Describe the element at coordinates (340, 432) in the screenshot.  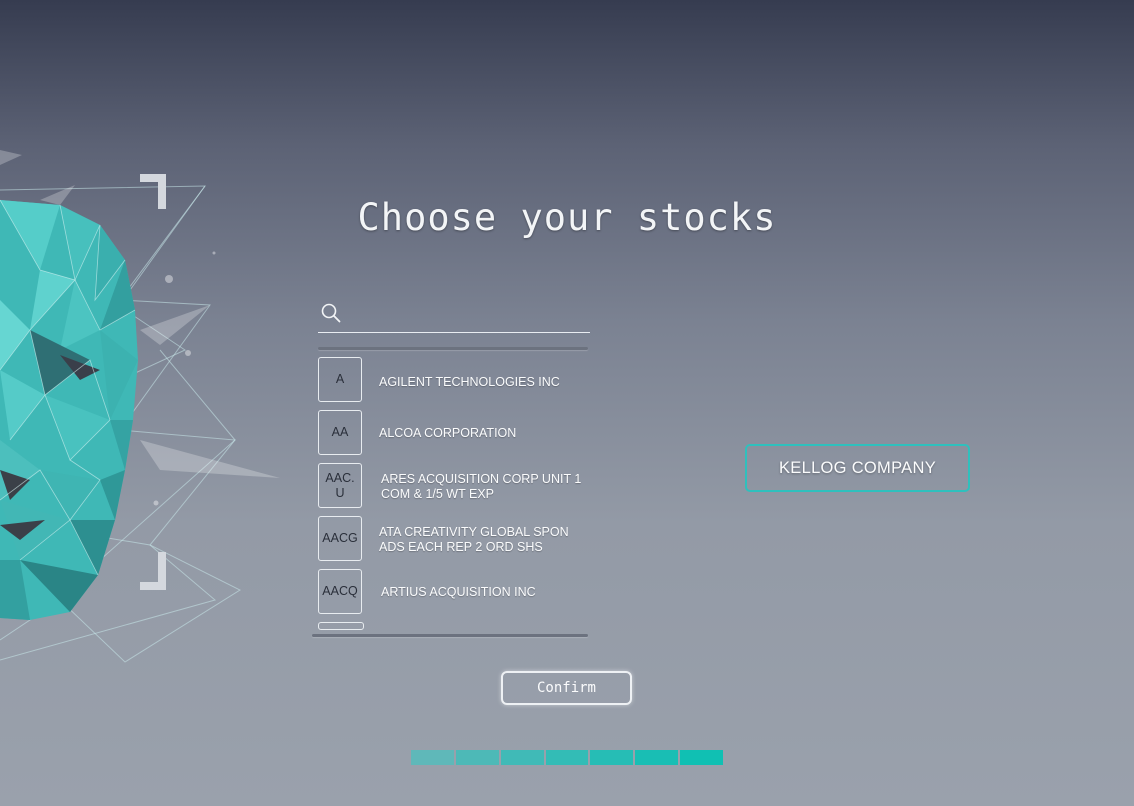
I see `stock-ticker: AA` at that location.